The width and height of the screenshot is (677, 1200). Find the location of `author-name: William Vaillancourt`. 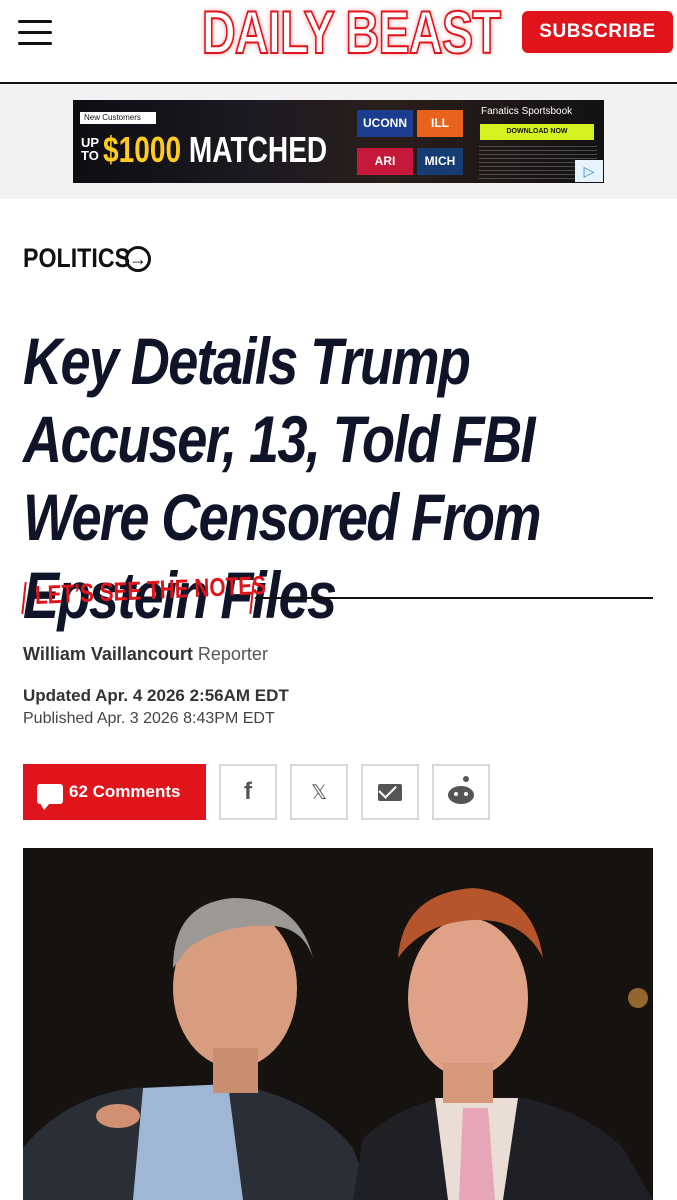

author-name: William Vaillancourt is located at coordinates (108, 654).